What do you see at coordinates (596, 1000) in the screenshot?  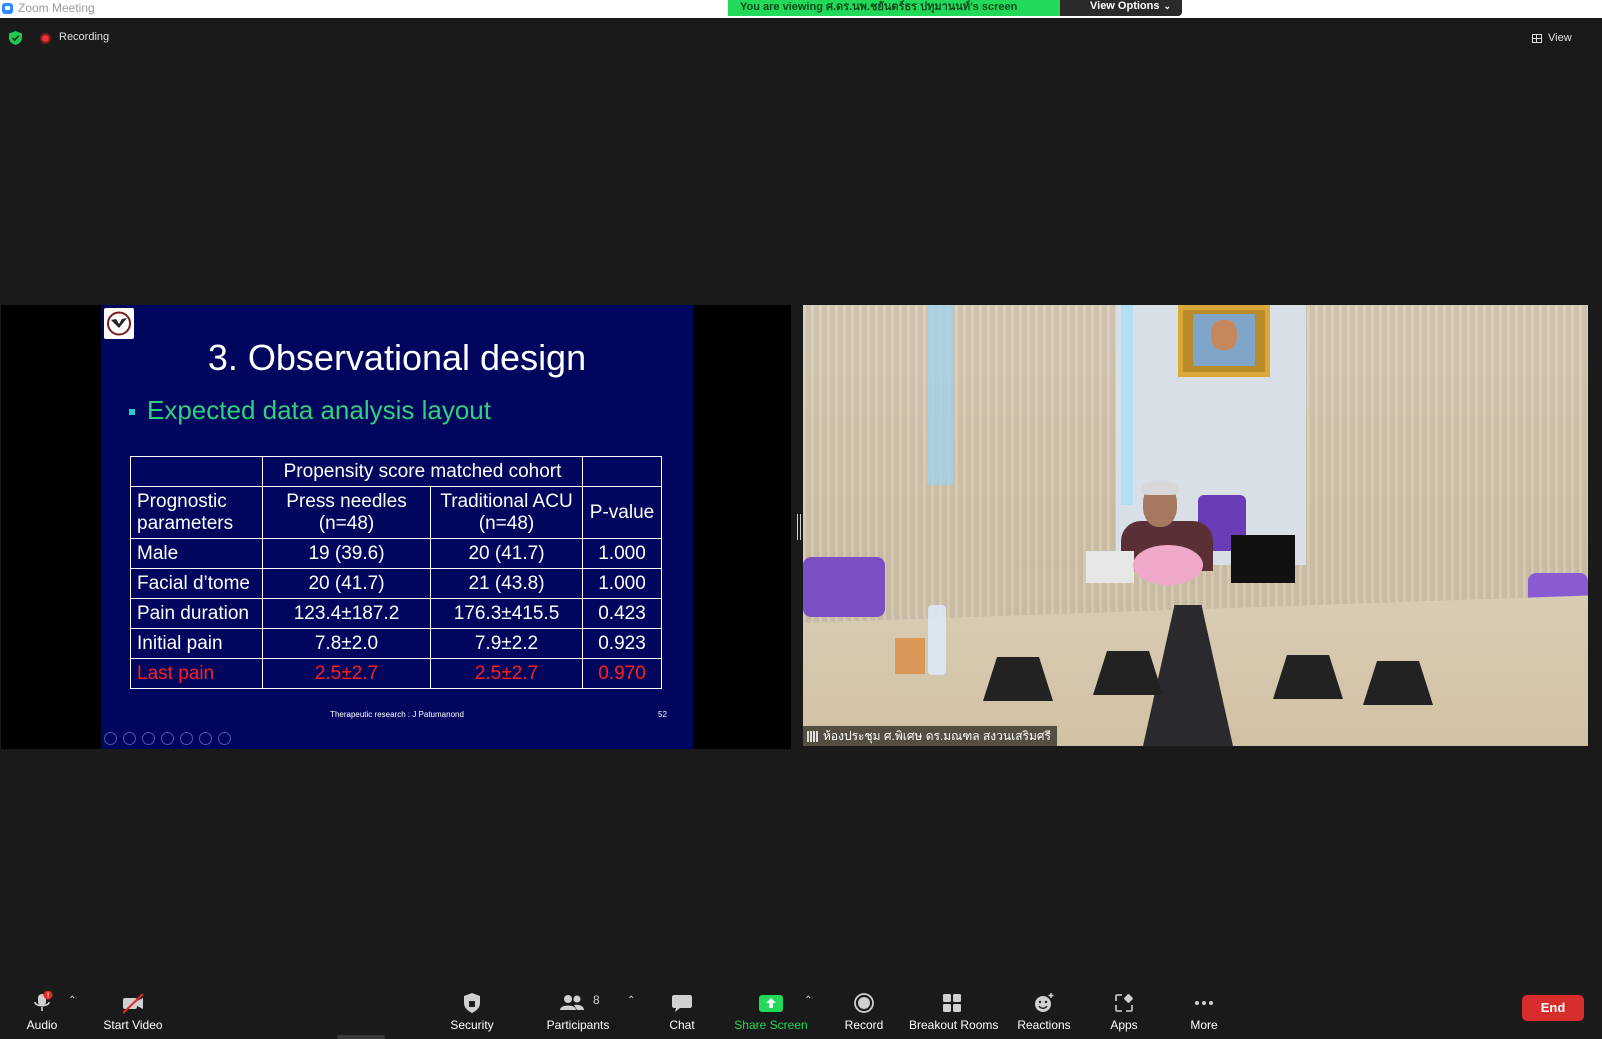 I see `participants-count: 8` at bounding box center [596, 1000].